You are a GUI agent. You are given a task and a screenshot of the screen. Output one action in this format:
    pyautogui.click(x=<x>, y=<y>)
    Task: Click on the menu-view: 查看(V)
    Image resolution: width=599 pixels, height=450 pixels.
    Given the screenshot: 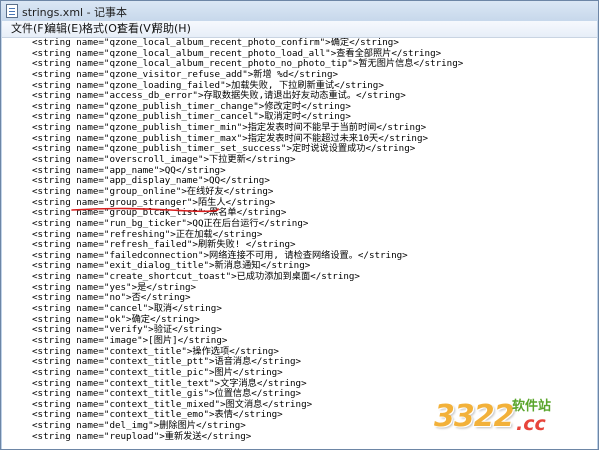 What is the action you would take?
    pyautogui.click(x=136, y=29)
    